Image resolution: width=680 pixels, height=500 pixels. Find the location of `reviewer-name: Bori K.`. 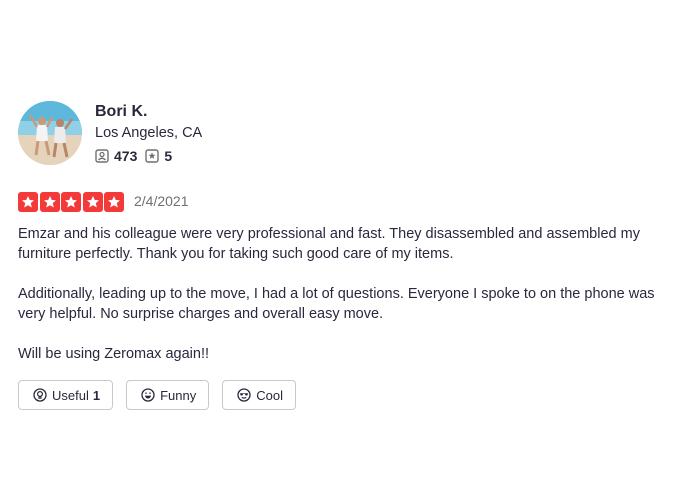

reviewer-name: Bori K. is located at coordinates (121, 112).